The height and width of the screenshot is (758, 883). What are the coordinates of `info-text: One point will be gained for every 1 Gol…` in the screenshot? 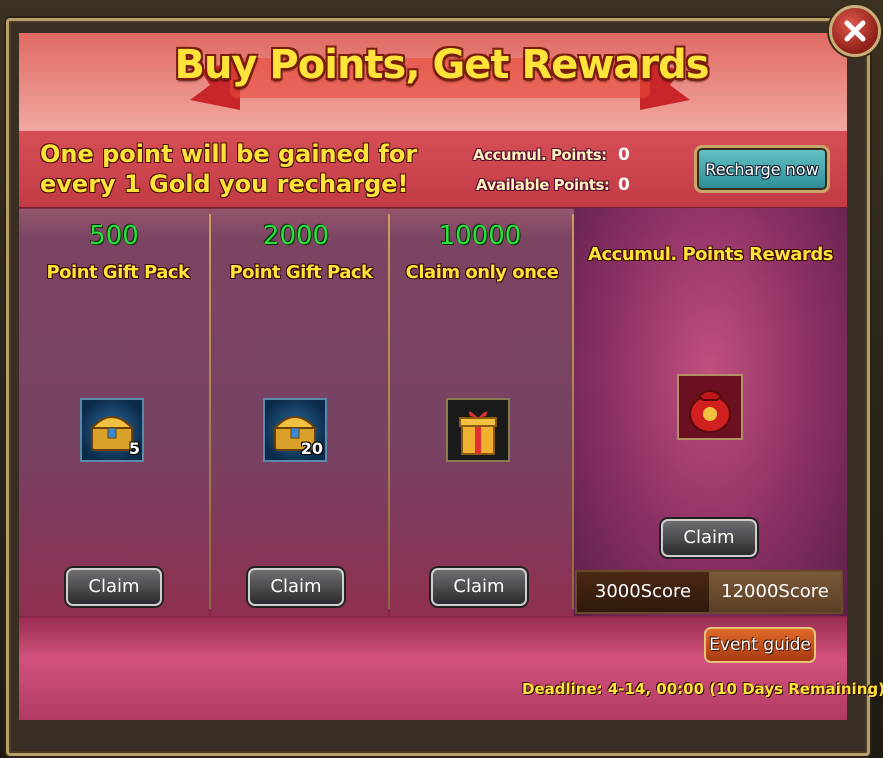 It's located at (229, 169).